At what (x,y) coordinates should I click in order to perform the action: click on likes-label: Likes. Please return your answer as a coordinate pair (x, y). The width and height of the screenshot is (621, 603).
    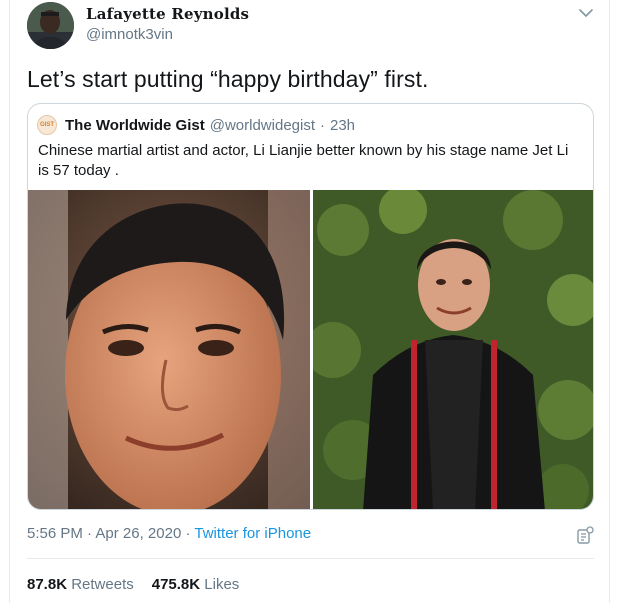
    Looking at the image, I should click on (222, 584).